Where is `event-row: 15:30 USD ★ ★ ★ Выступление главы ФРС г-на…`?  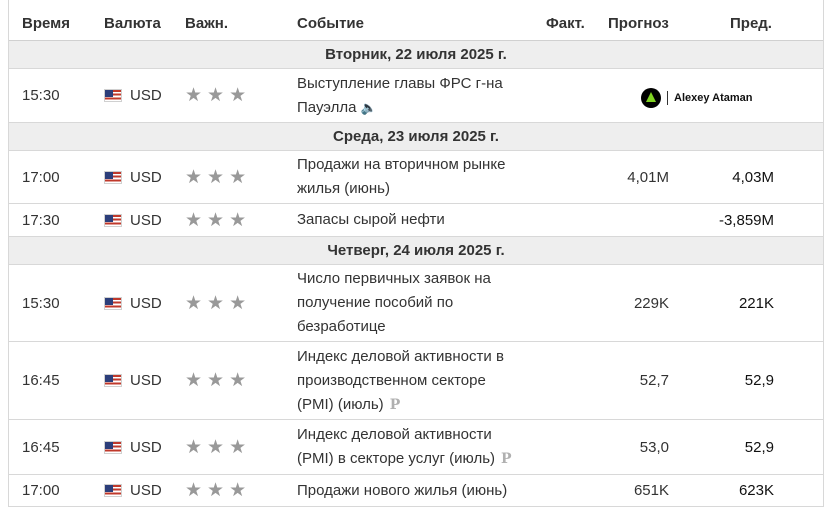
event-row: 15:30 USD ★ ★ ★ Выступление главы ФРС г-на… is located at coordinates (416, 96).